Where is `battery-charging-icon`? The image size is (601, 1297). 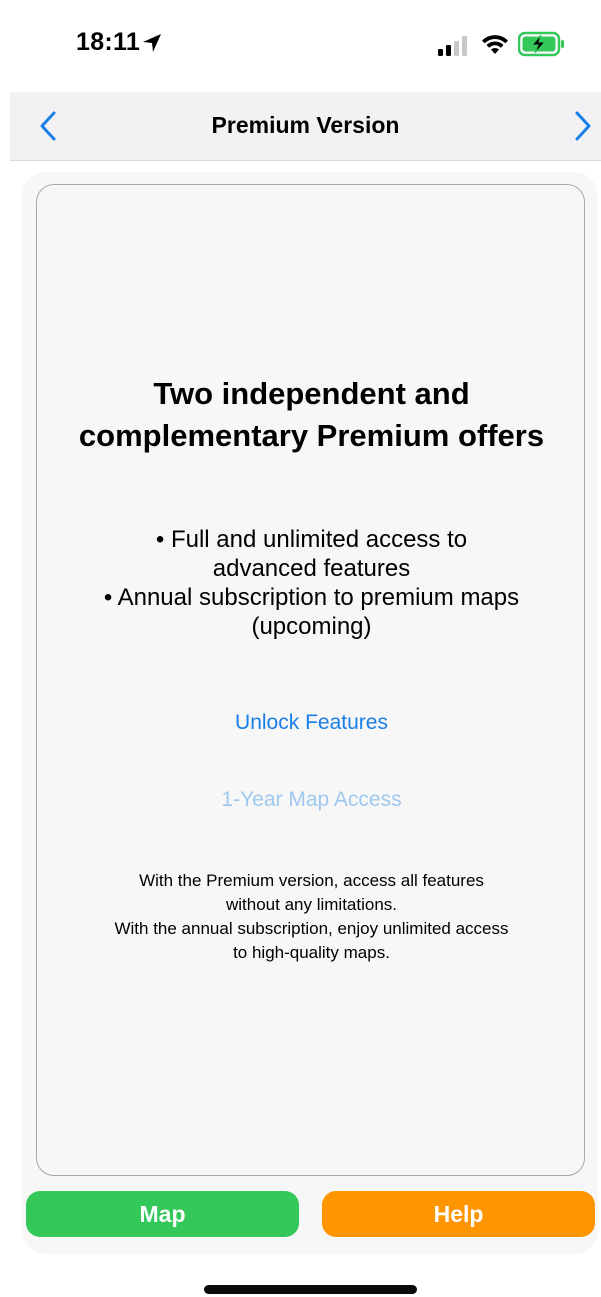 battery-charging-icon is located at coordinates (541, 44).